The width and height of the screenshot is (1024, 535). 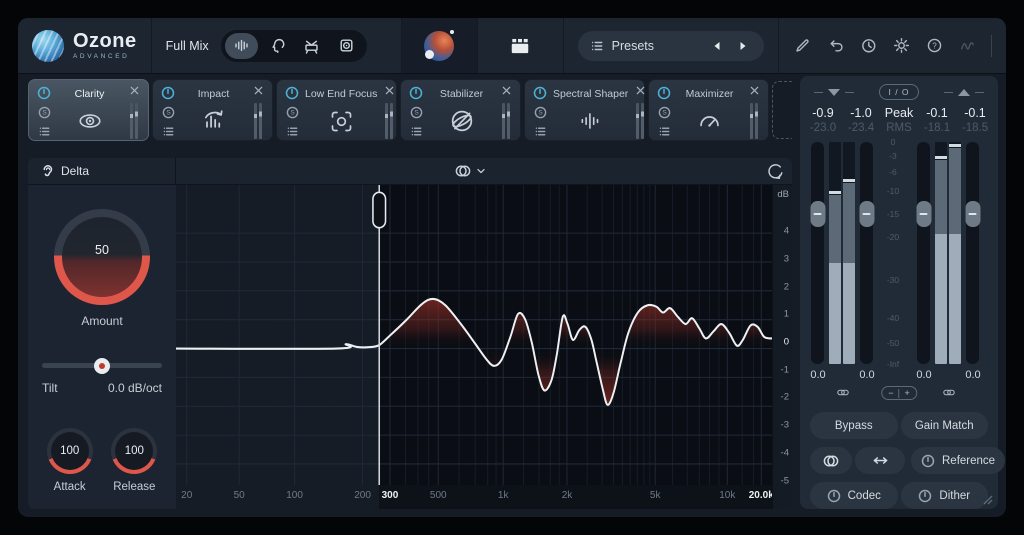 I want to click on reset-history-button, so click(x=775, y=171).